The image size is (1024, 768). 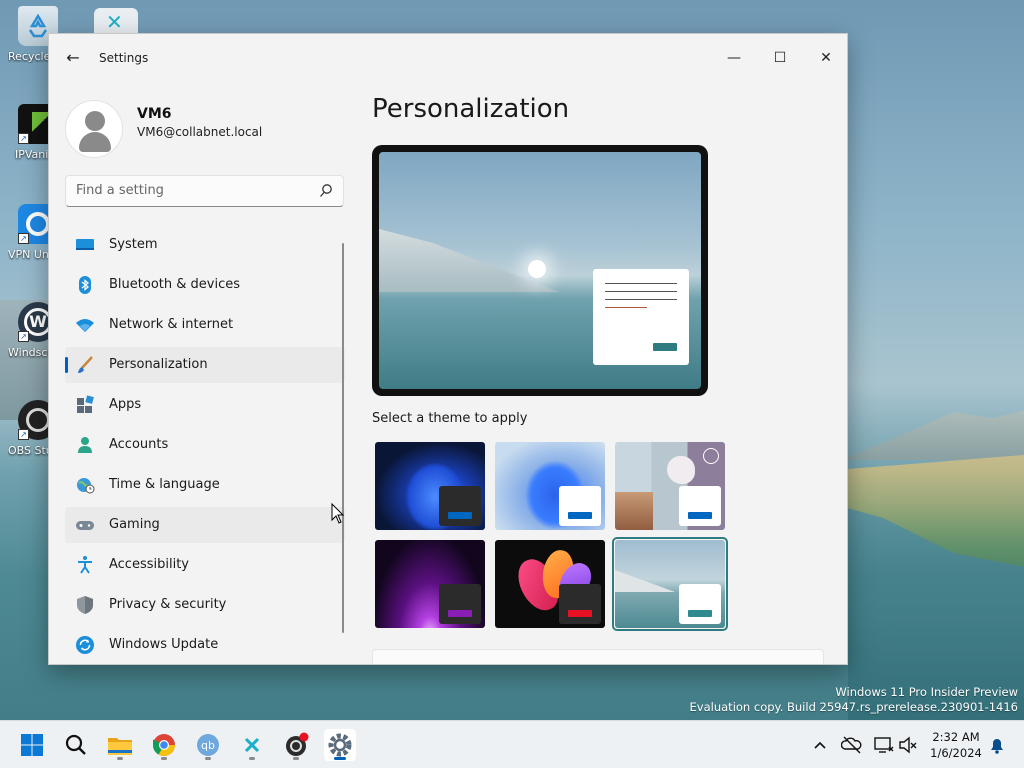 What do you see at coordinates (512, 744) in the screenshot?
I see `taskbar: qb 2:32 AM 1/6/2024` at bounding box center [512, 744].